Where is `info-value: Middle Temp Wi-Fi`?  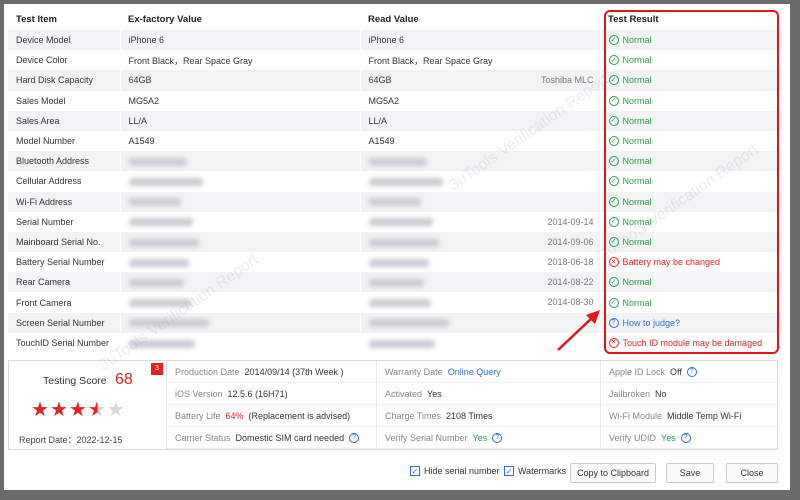
info-value: Middle Temp Wi-Fi is located at coordinates (704, 415).